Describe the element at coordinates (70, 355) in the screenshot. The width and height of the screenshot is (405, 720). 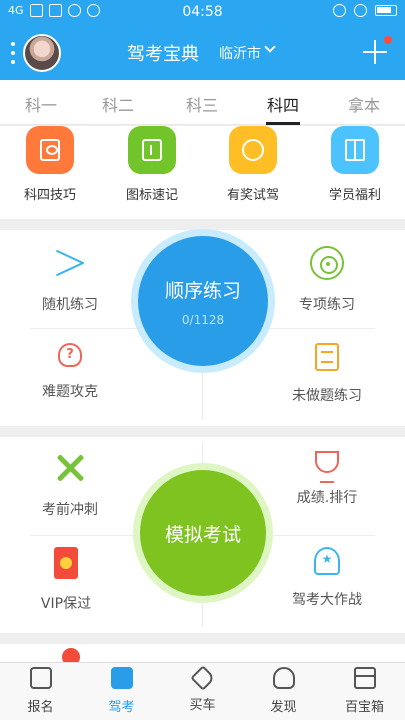
I see `lightbulb-question-icon` at that location.